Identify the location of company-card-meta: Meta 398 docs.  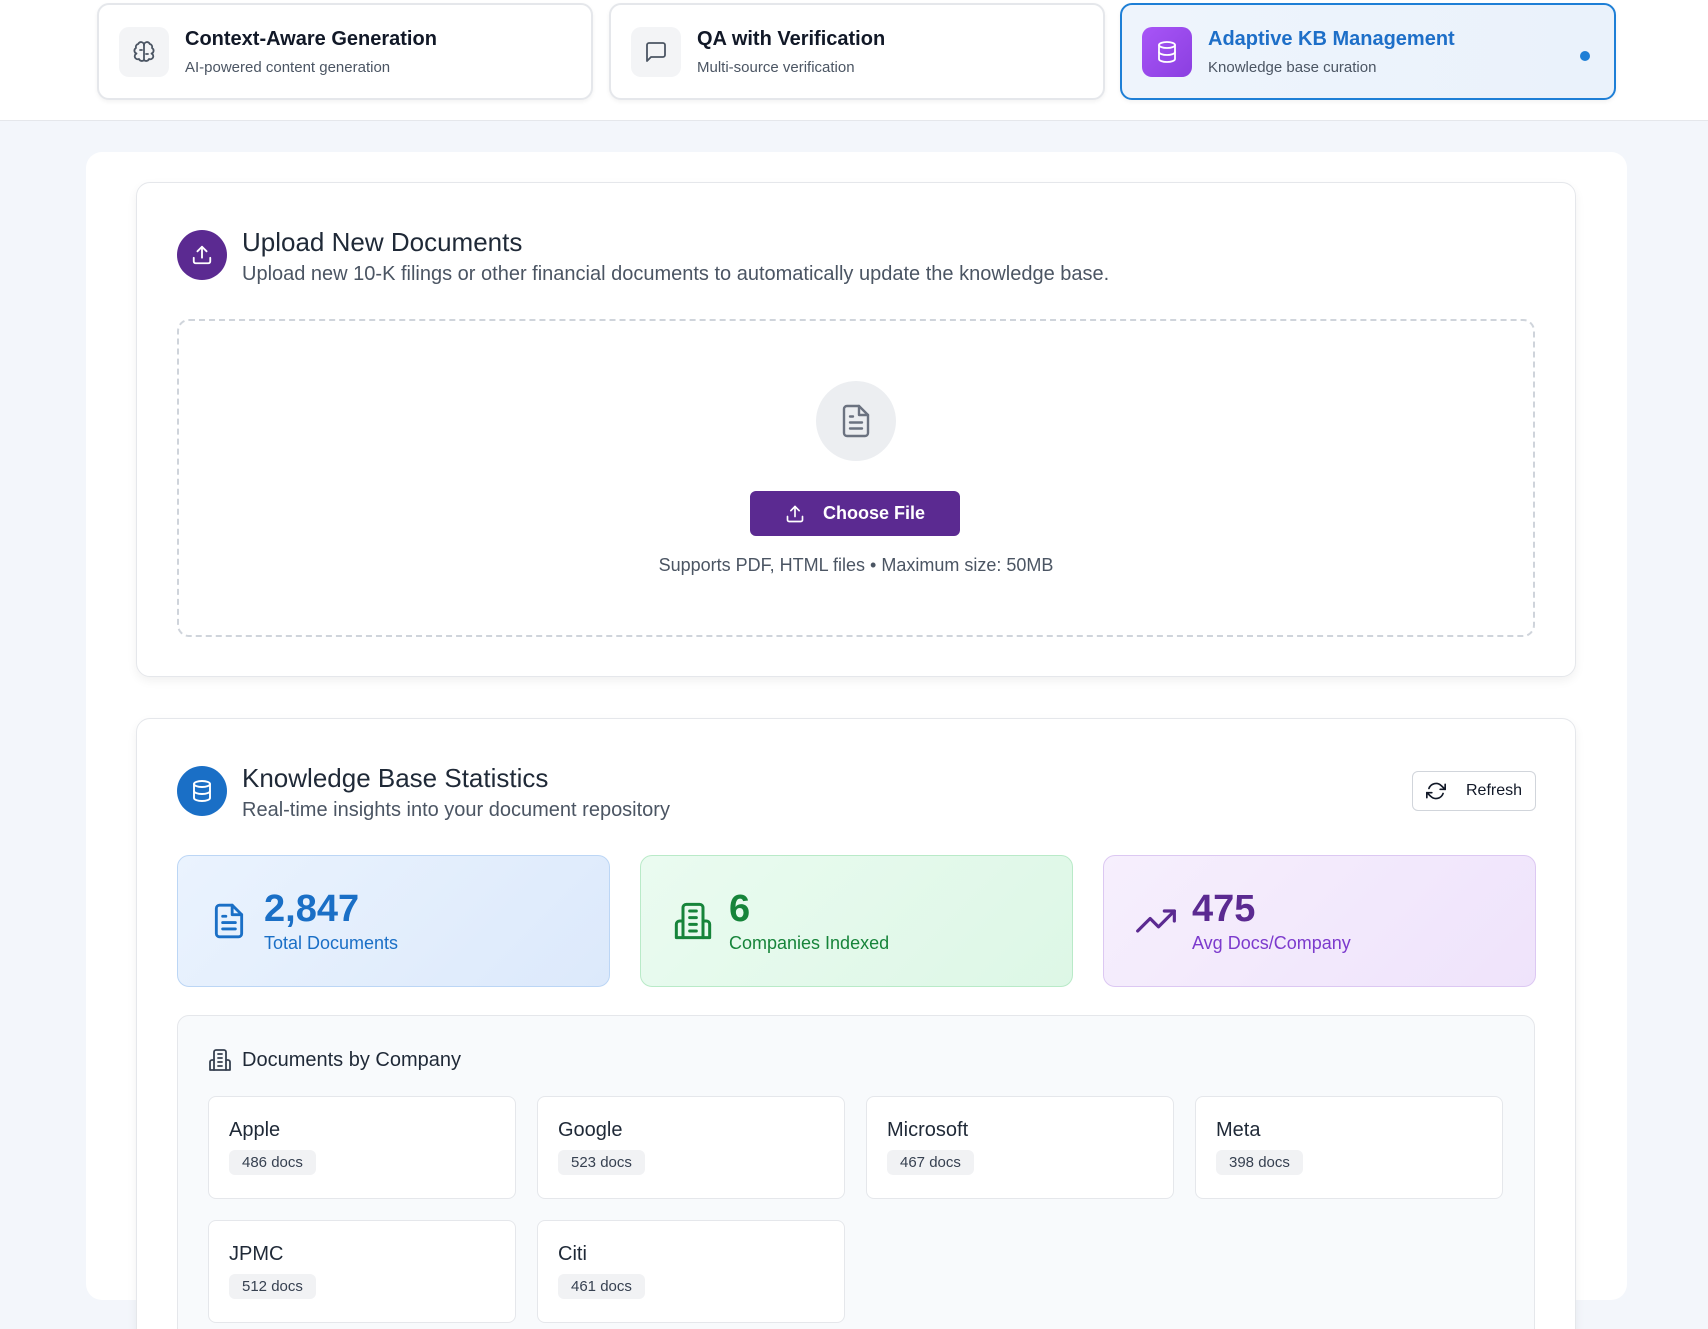
(1349, 1147).